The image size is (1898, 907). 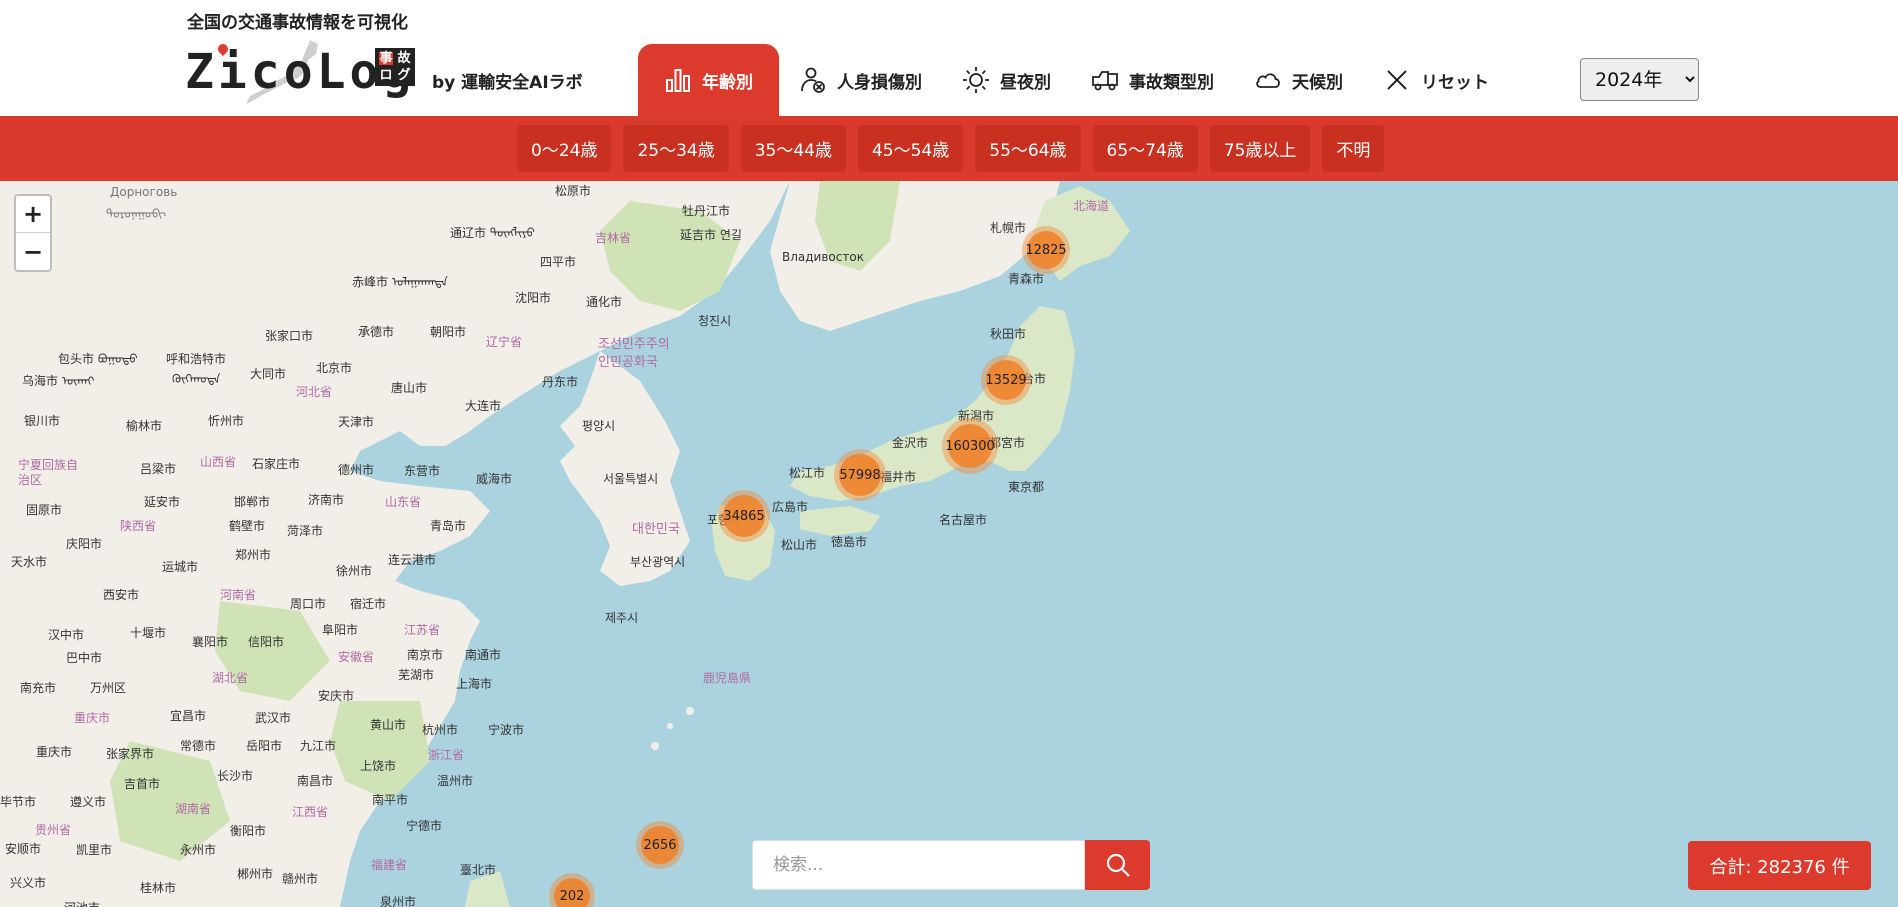 What do you see at coordinates (793, 148) in the screenshot?
I see `age-chip-35-44: 35〜44歳` at bounding box center [793, 148].